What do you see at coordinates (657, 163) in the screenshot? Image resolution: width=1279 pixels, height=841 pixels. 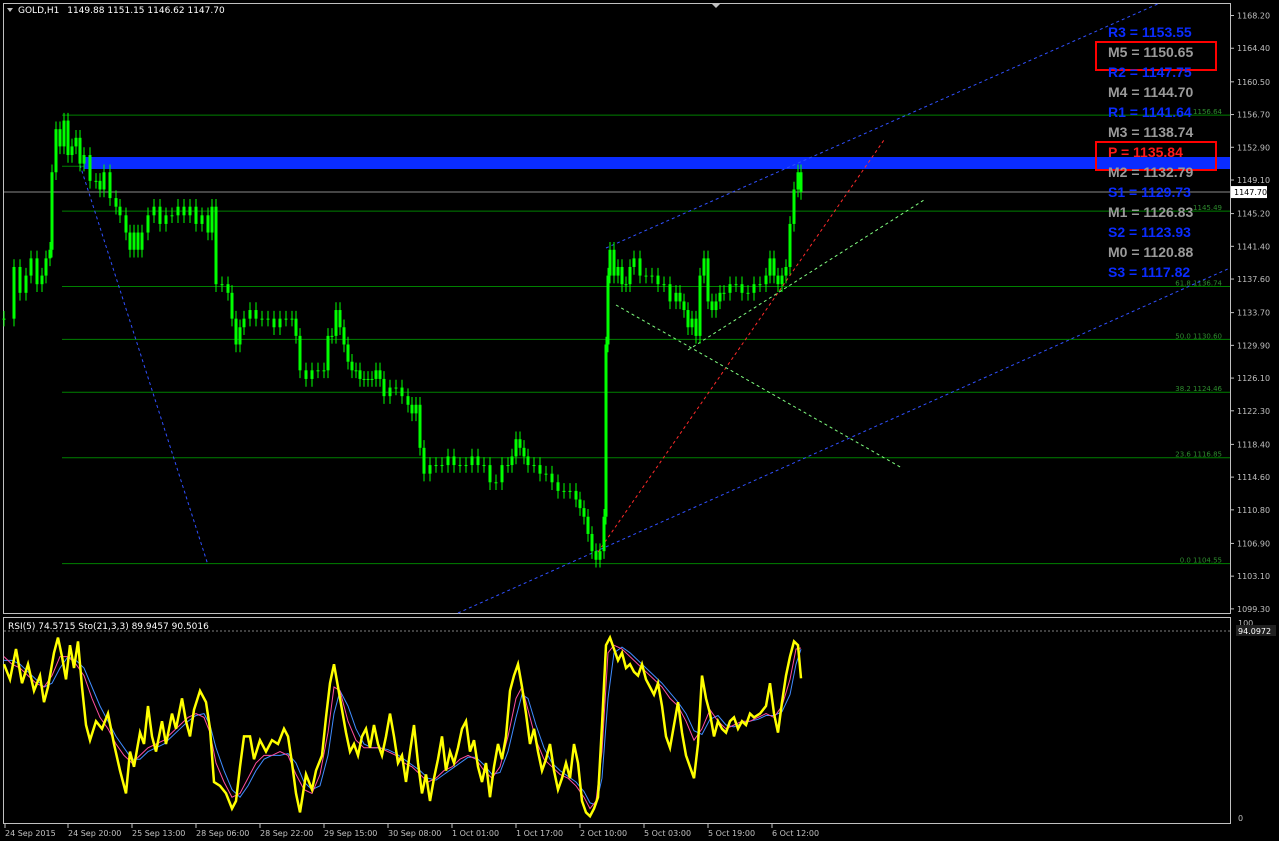 I see `pivot-zone-band` at bounding box center [657, 163].